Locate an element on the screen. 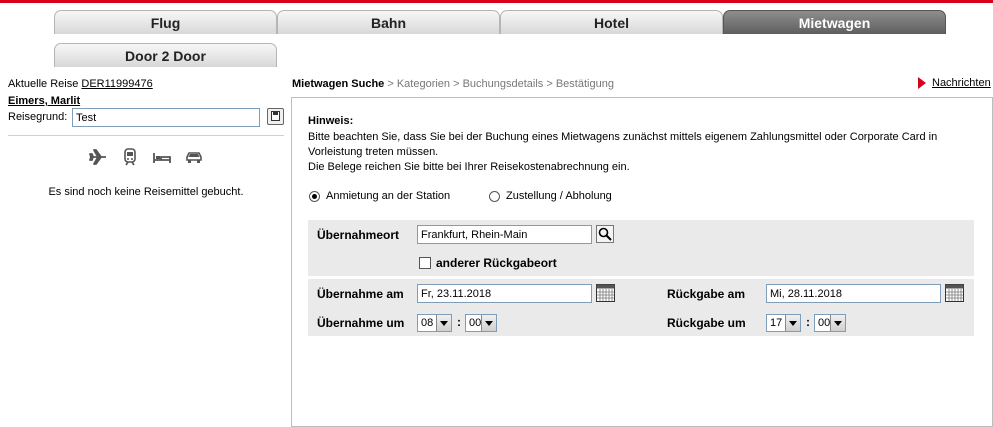 The height and width of the screenshot is (427, 993). pickup-time-label: Übernahme um is located at coordinates (361, 323).